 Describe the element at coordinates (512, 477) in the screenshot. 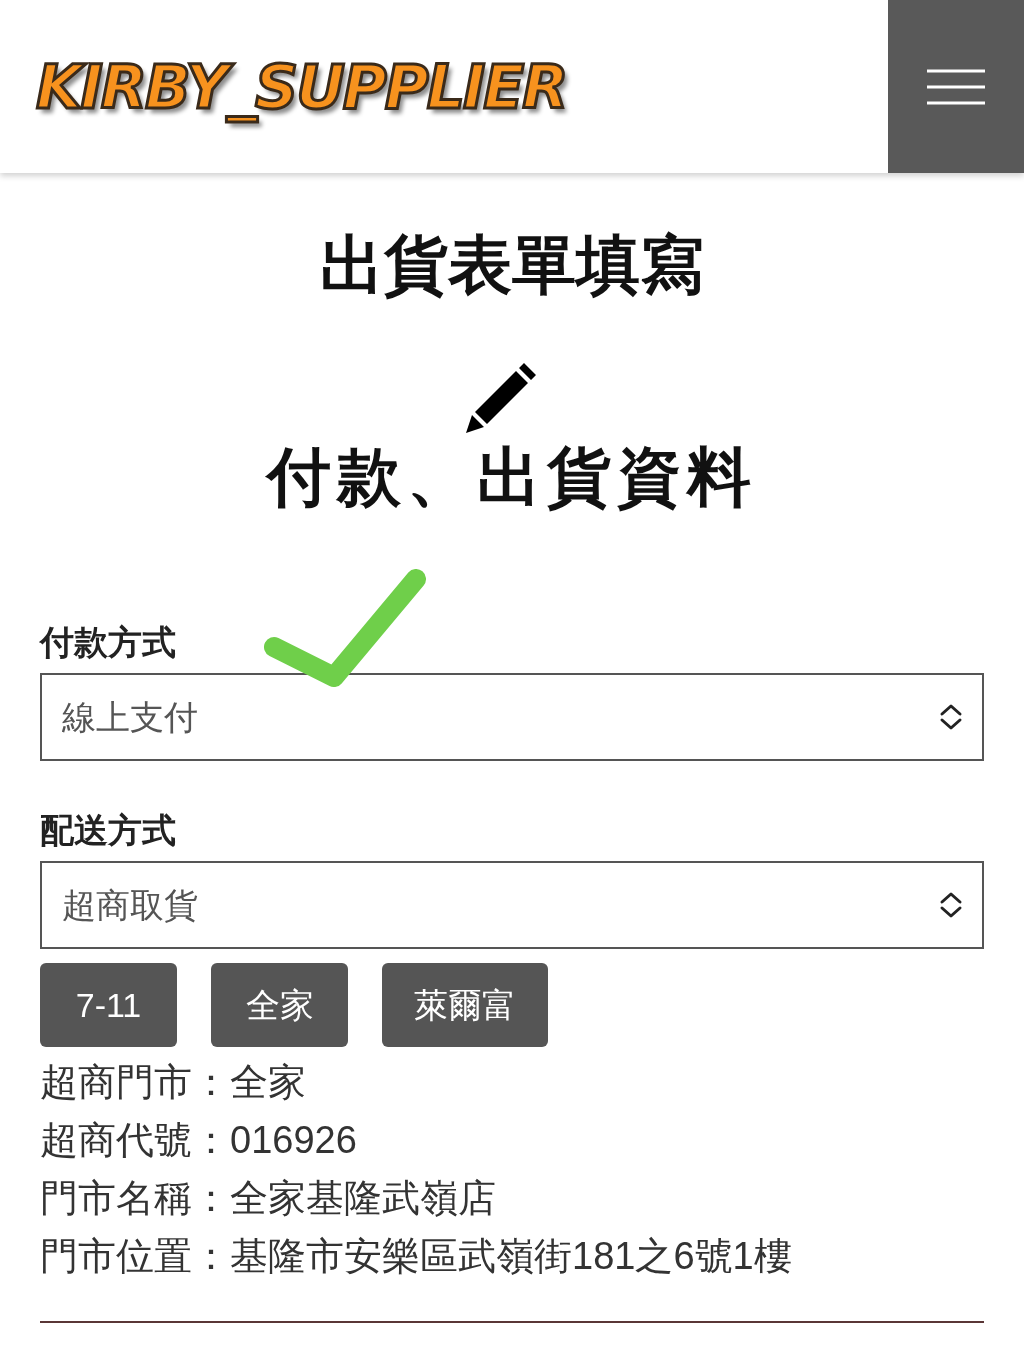

I see `section-title: 付款、出貨資料` at that location.